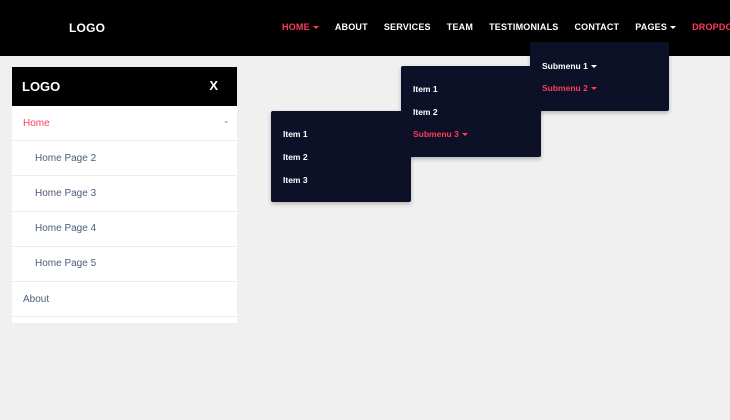 The height and width of the screenshot is (420, 730). I want to click on nav-item-team: TEAM, so click(460, 27).